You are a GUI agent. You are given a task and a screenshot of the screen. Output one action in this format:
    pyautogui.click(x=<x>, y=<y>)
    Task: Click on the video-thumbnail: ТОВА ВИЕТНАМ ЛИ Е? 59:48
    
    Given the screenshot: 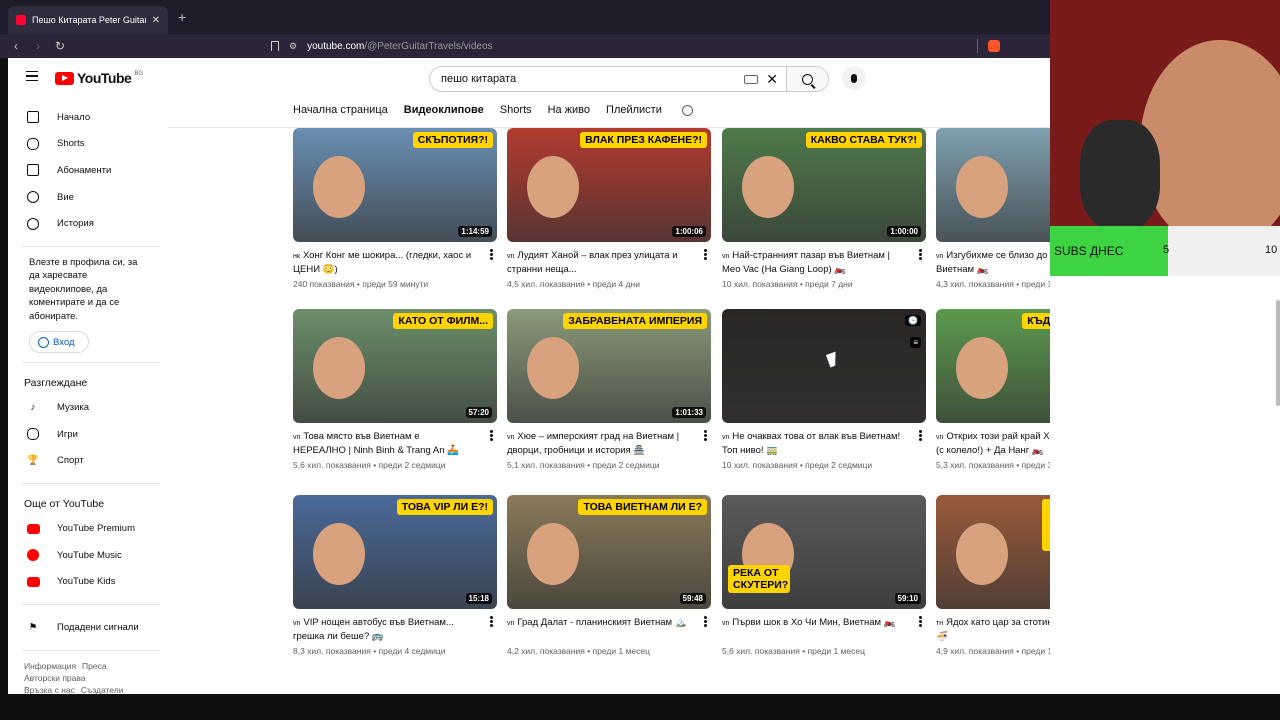 What is the action you would take?
    pyautogui.click(x=609, y=552)
    